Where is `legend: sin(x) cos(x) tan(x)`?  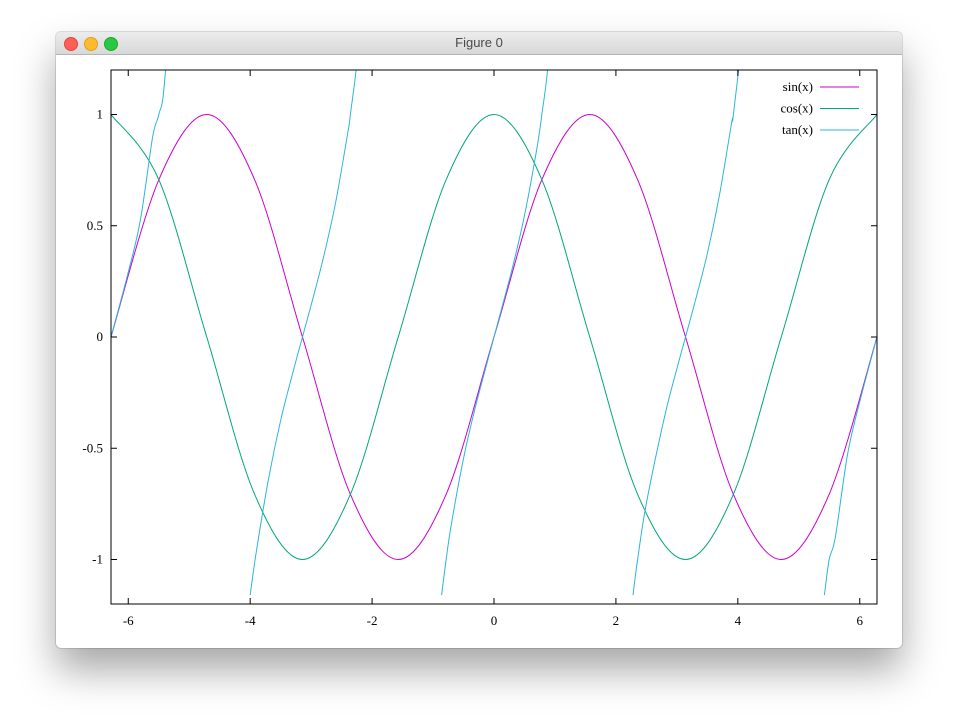
legend: sin(x) cos(x) tan(x) is located at coordinates (820, 108).